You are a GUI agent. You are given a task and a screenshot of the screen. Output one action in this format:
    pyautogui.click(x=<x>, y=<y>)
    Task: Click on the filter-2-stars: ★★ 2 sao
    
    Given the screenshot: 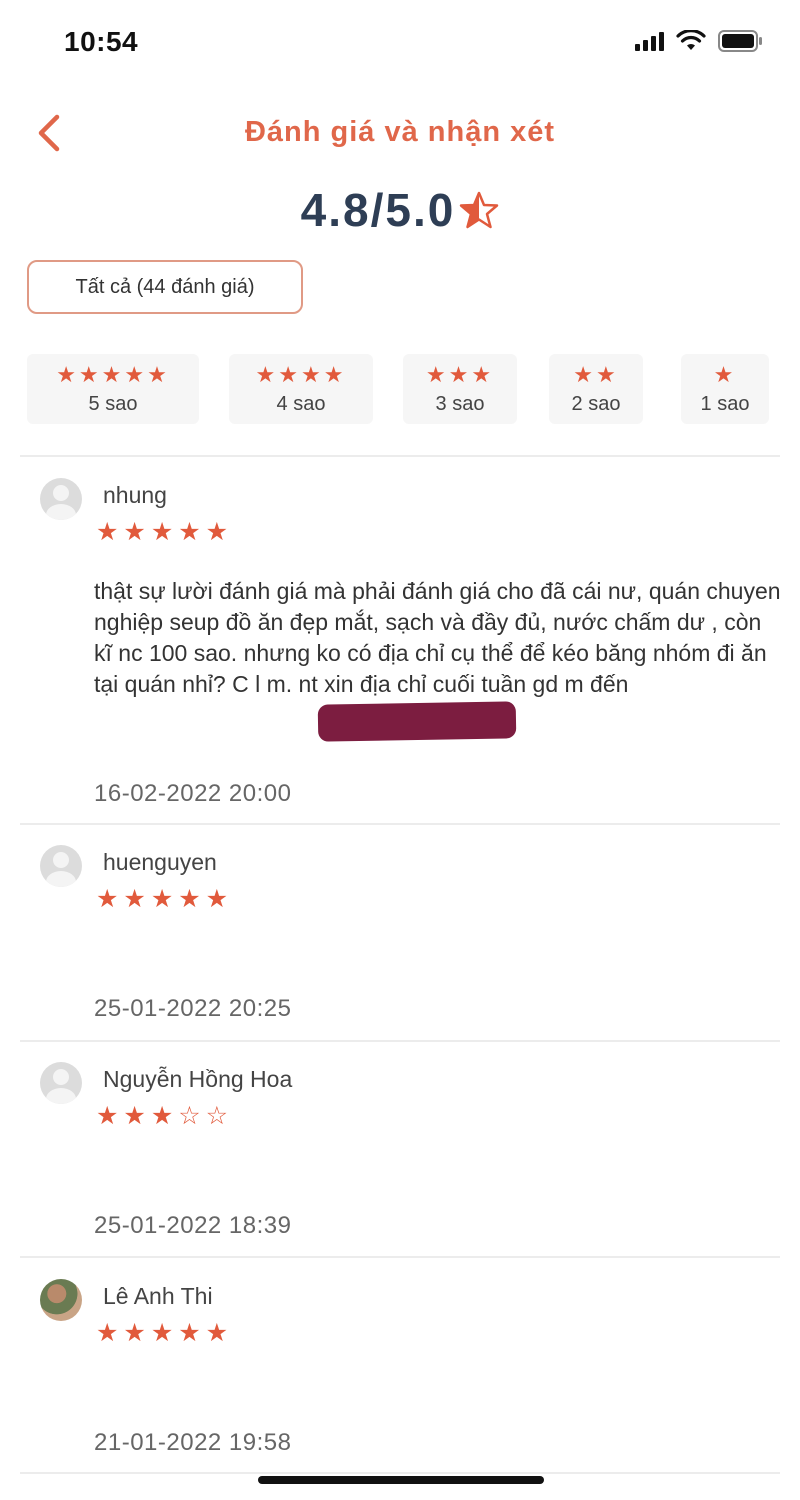 What is the action you would take?
    pyautogui.click(x=596, y=389)
    